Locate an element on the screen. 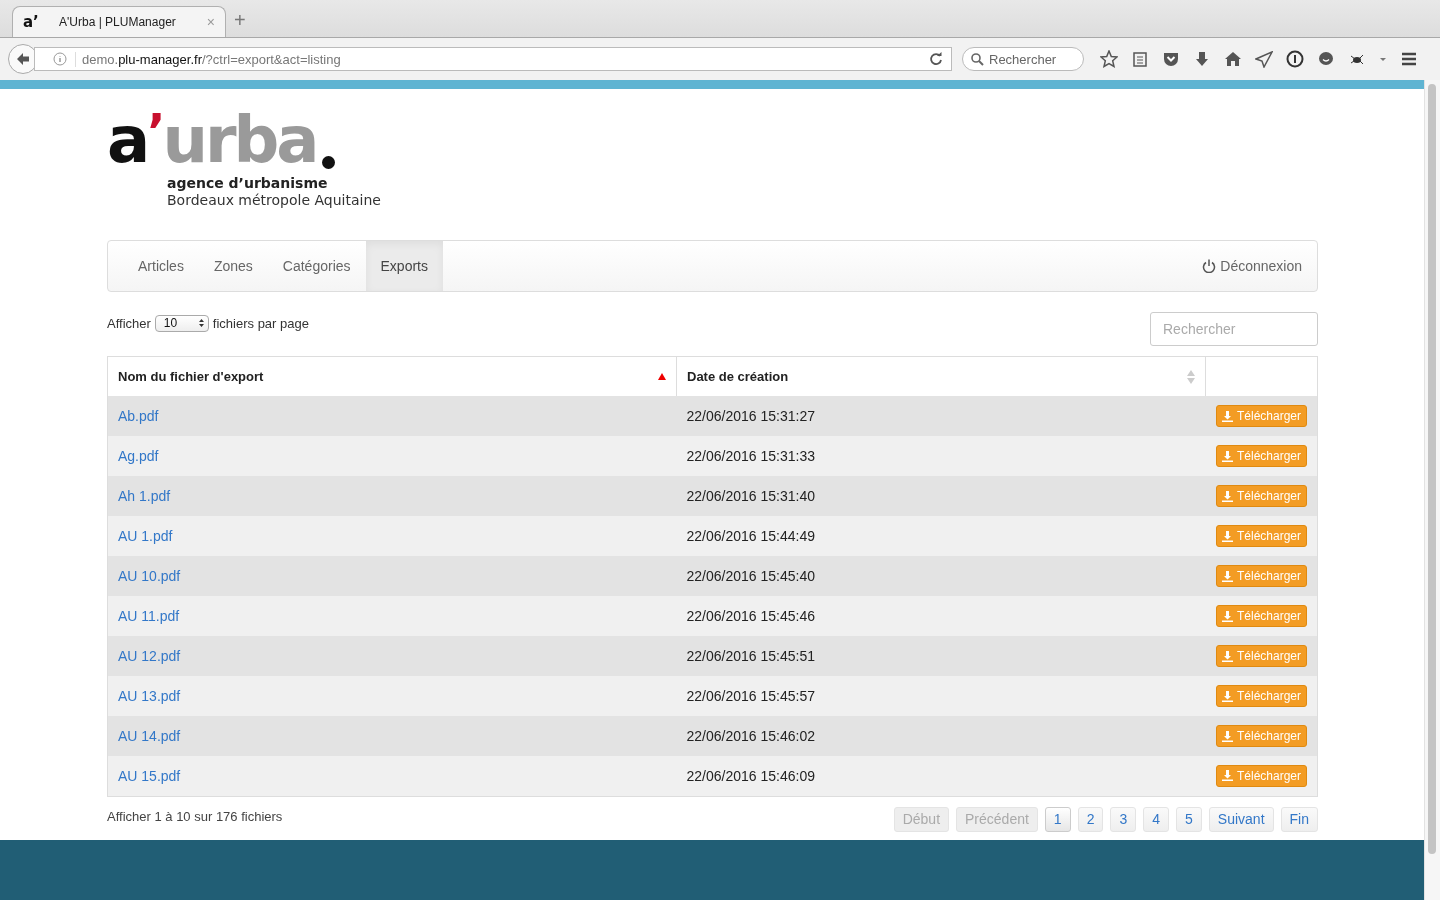 The width and height of the screenshot is (1440, 900). page-button: 5 is located at coordinates (1189, 819).